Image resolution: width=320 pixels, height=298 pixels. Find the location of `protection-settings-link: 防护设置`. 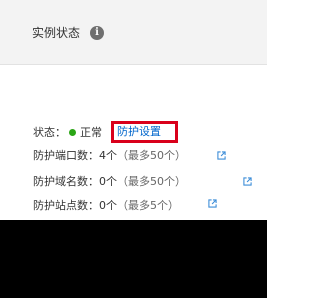

protection-settings-link: 防护设置 is located at coordinates (139, 132).